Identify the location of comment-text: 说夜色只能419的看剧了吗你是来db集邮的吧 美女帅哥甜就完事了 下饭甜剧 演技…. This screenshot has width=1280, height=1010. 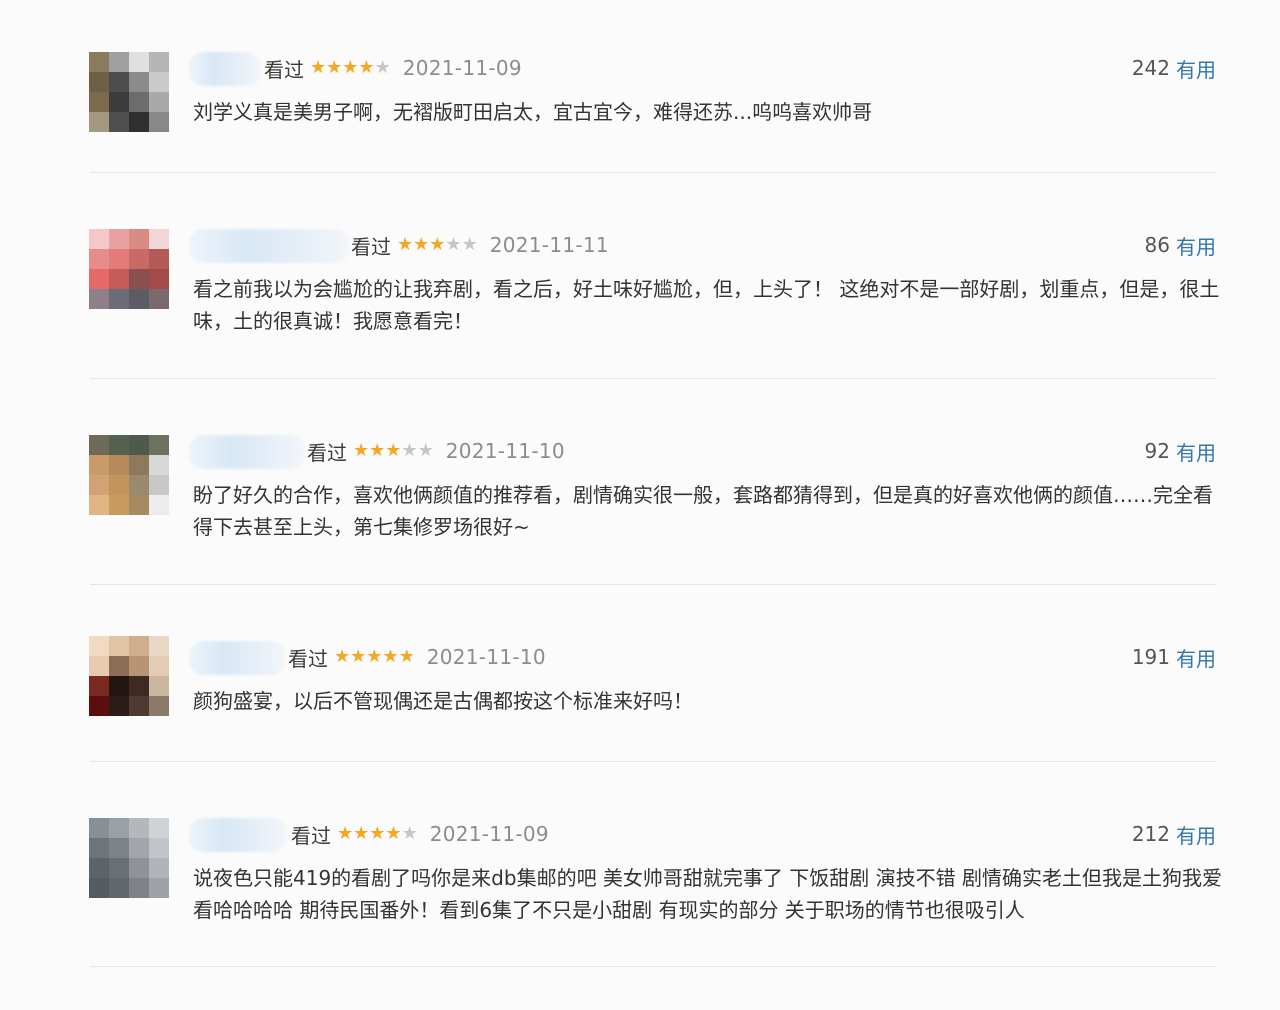
(707, 894).